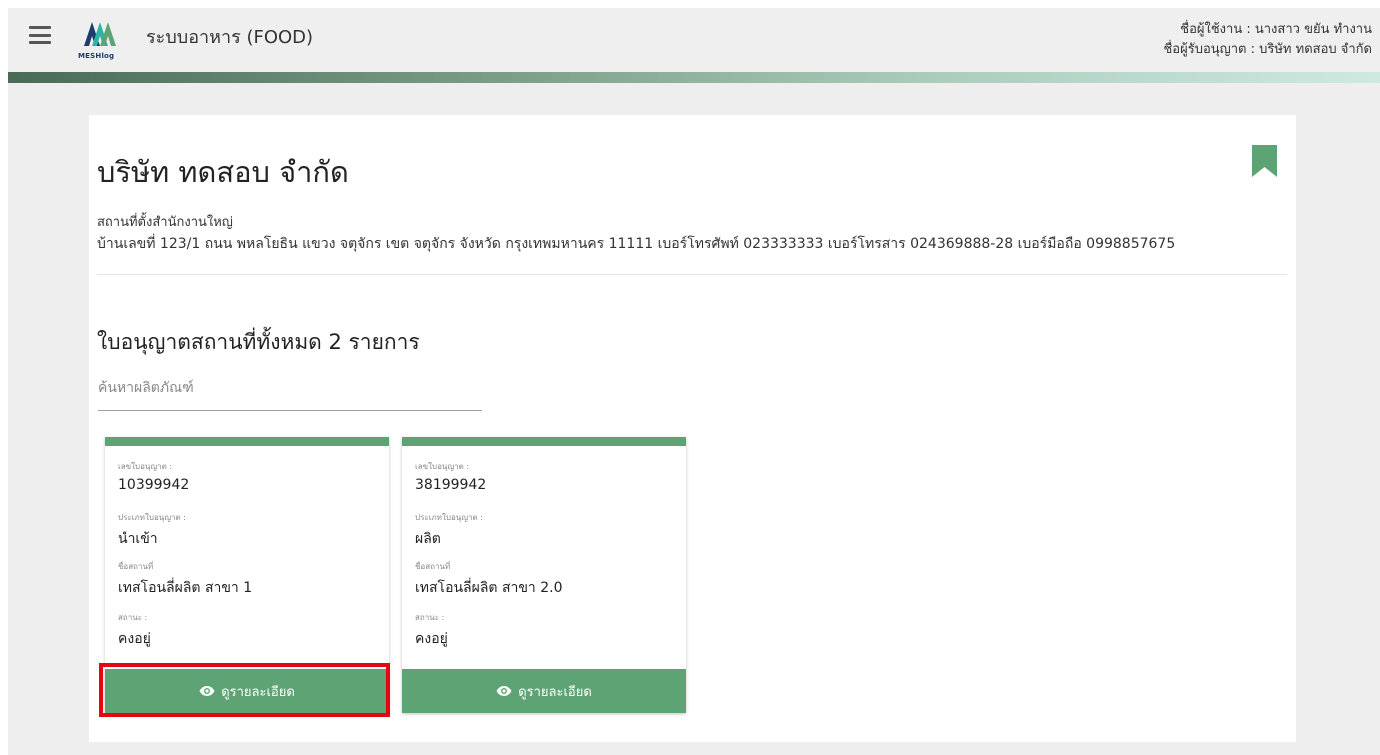 Image resolution: width=1380 pixels, height=755 pixels. What do you see at coordinates (185, 588) in the screenshot?
I see `place-name-value: เทสโอนลี่ผลิต สาขา 1` at bounding box center [185, 588].